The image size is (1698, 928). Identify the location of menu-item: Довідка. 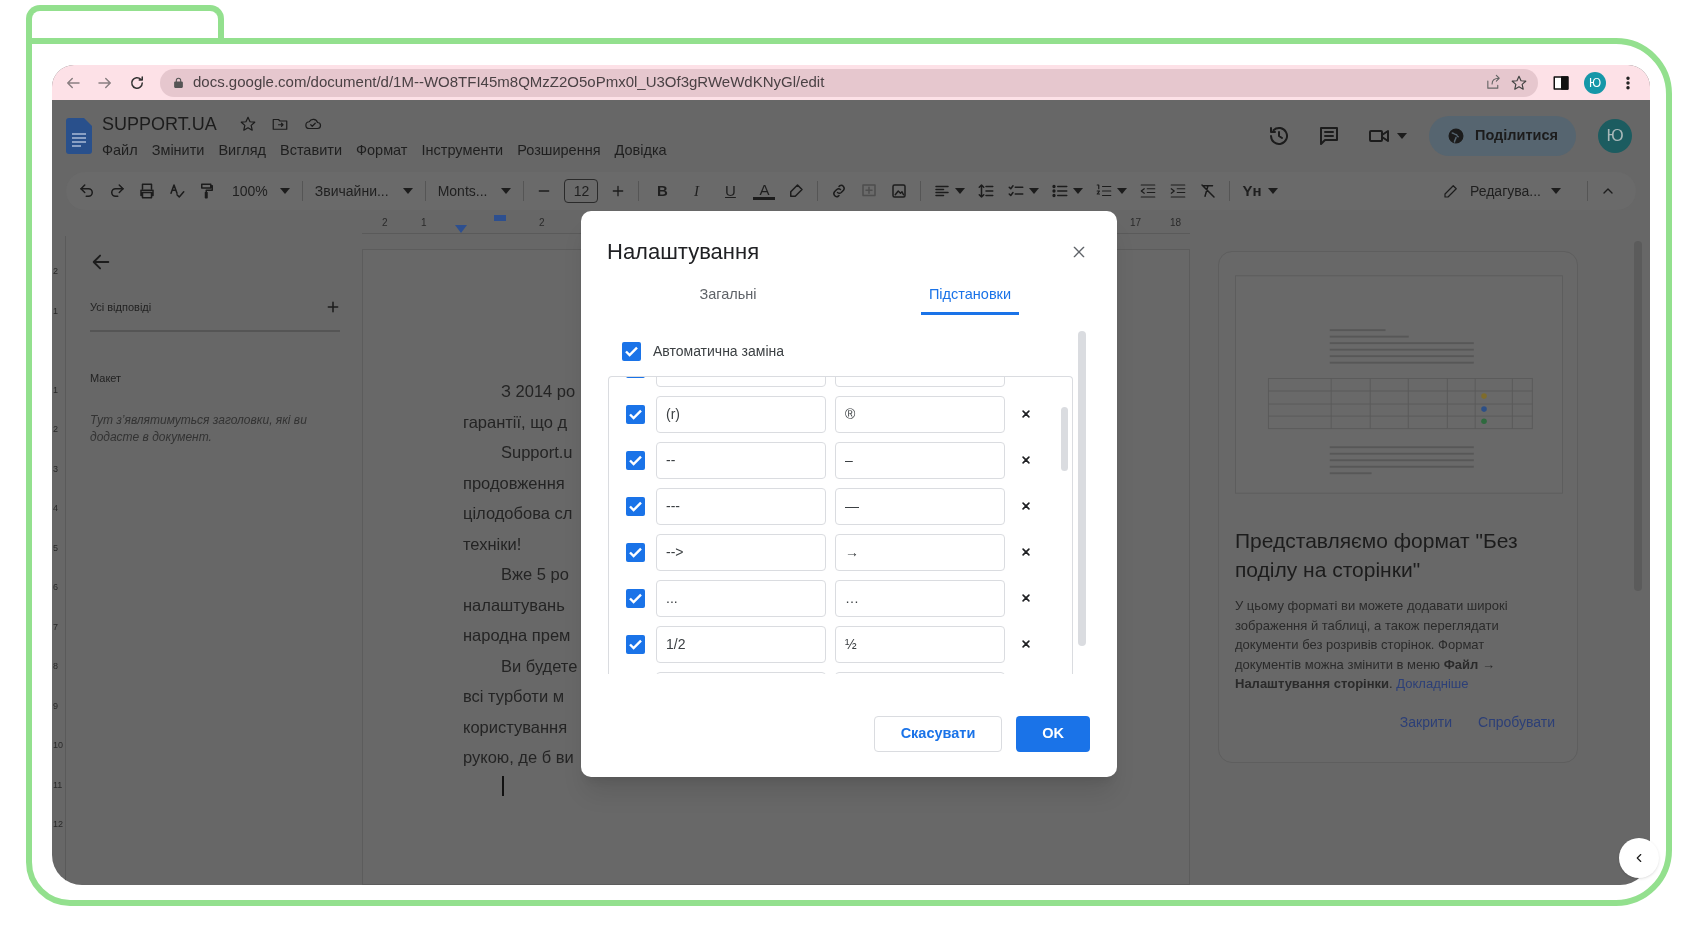
(640, 150).